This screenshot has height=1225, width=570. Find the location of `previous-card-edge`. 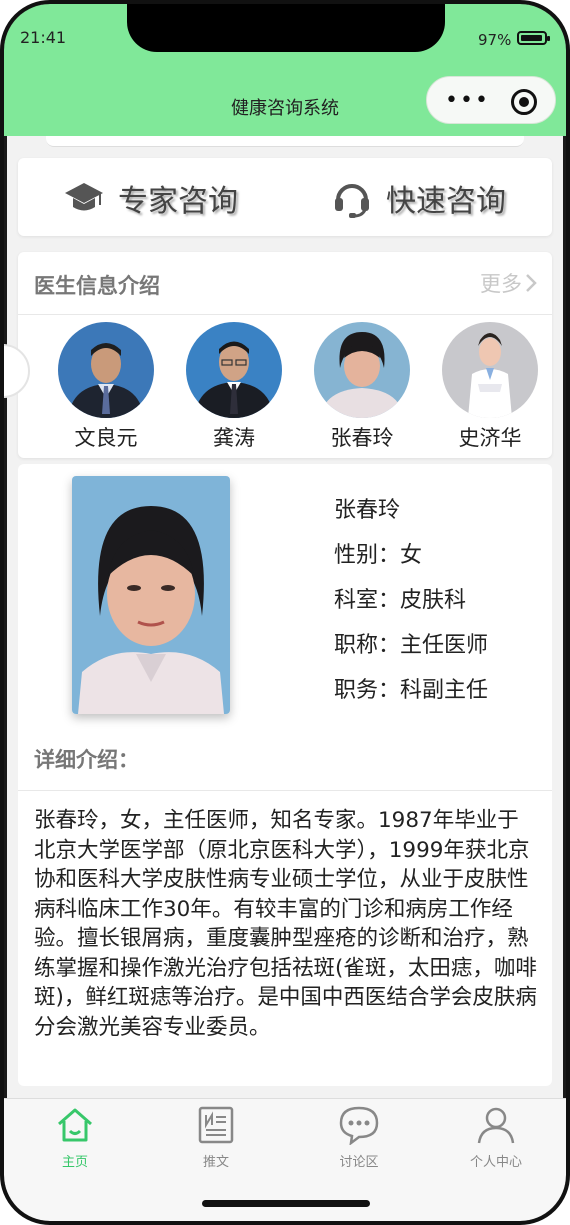

previous-card-edge is located at coordinates (285, 141).